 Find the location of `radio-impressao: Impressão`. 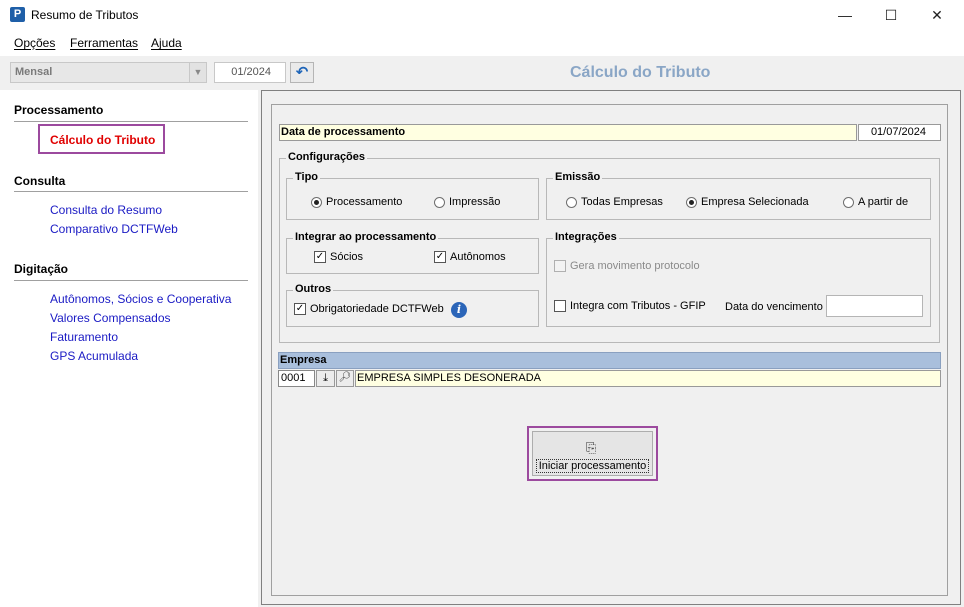

radio-impressao: Impressão is located at coordinates (467, 202).